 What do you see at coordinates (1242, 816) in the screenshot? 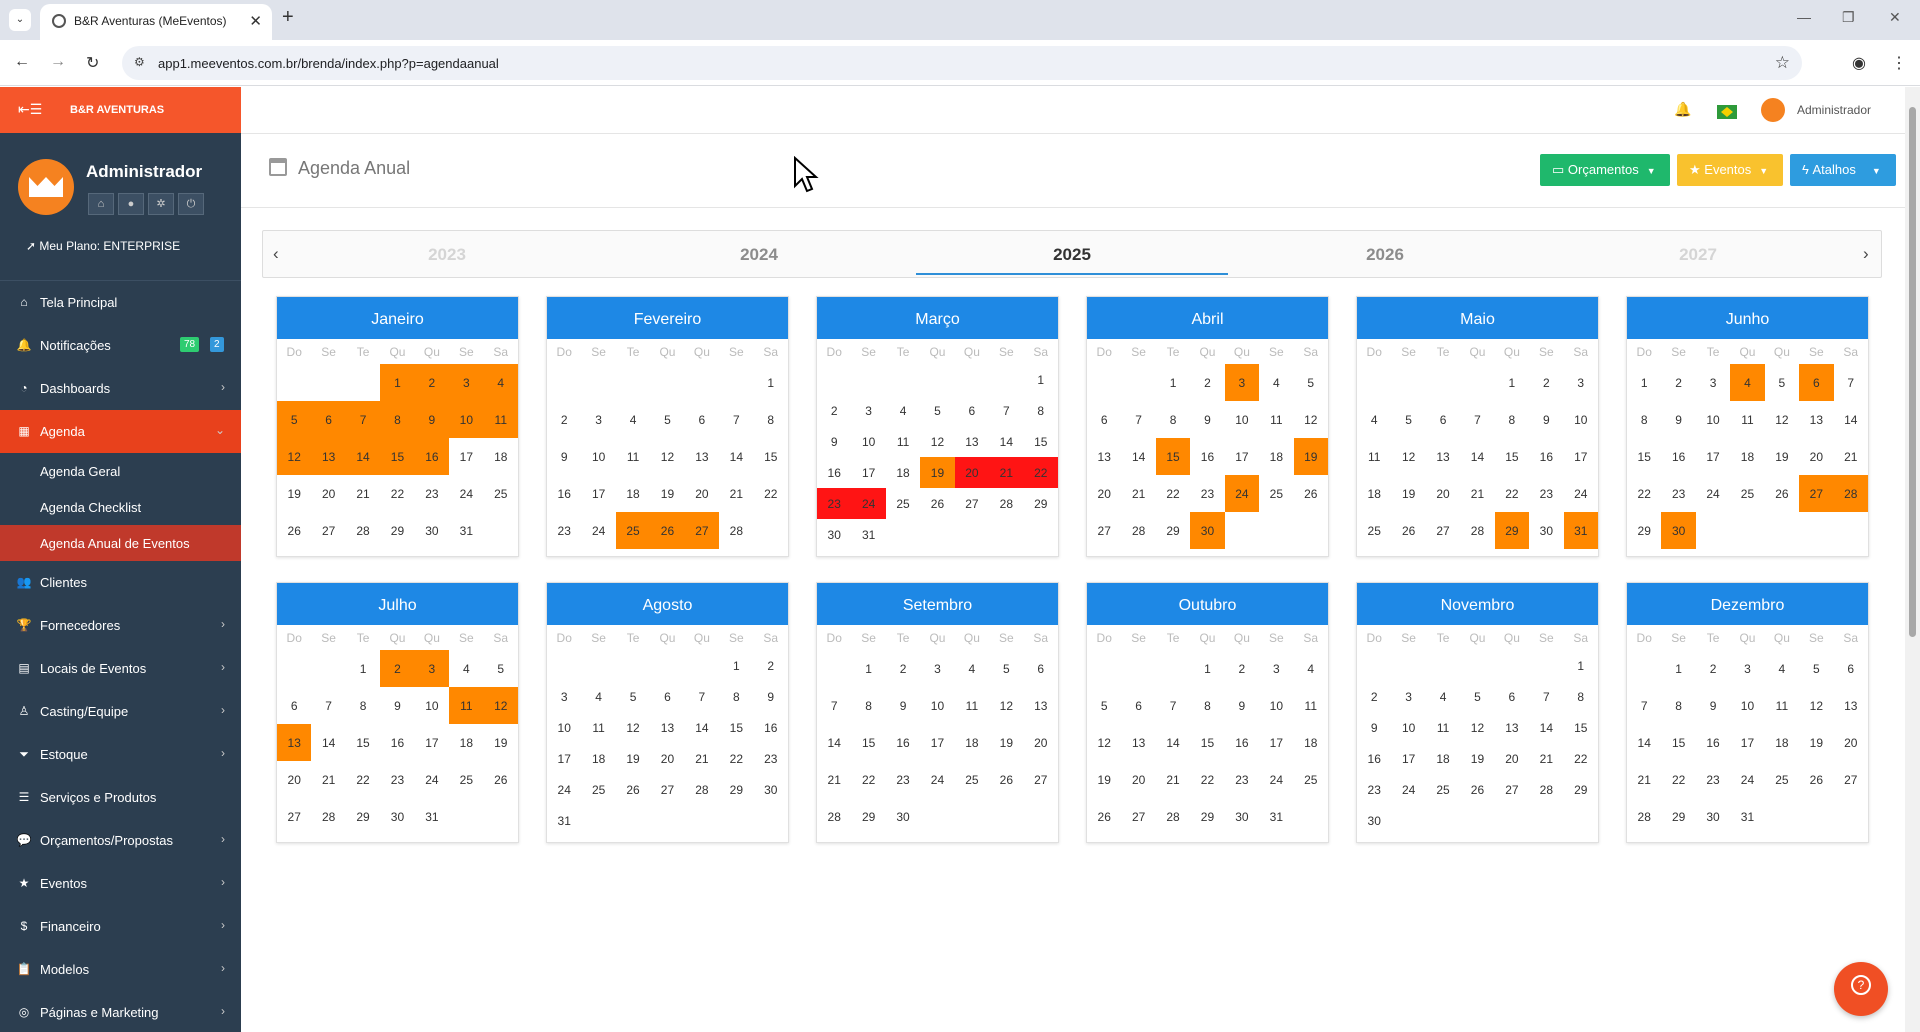
I see `day-cell: 30` at bounding box center [1242, 816].